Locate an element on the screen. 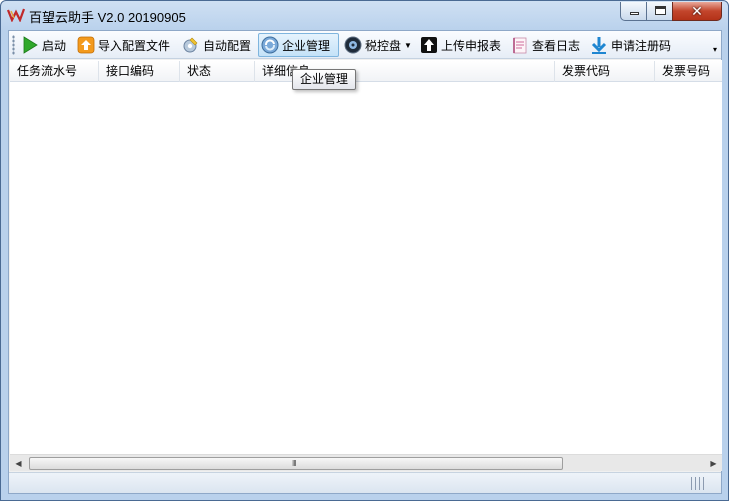  grid-header: 任务流水号 接口编码 状态 详细信息 发票代码 发票号码 is located at coordinates (366, 71).